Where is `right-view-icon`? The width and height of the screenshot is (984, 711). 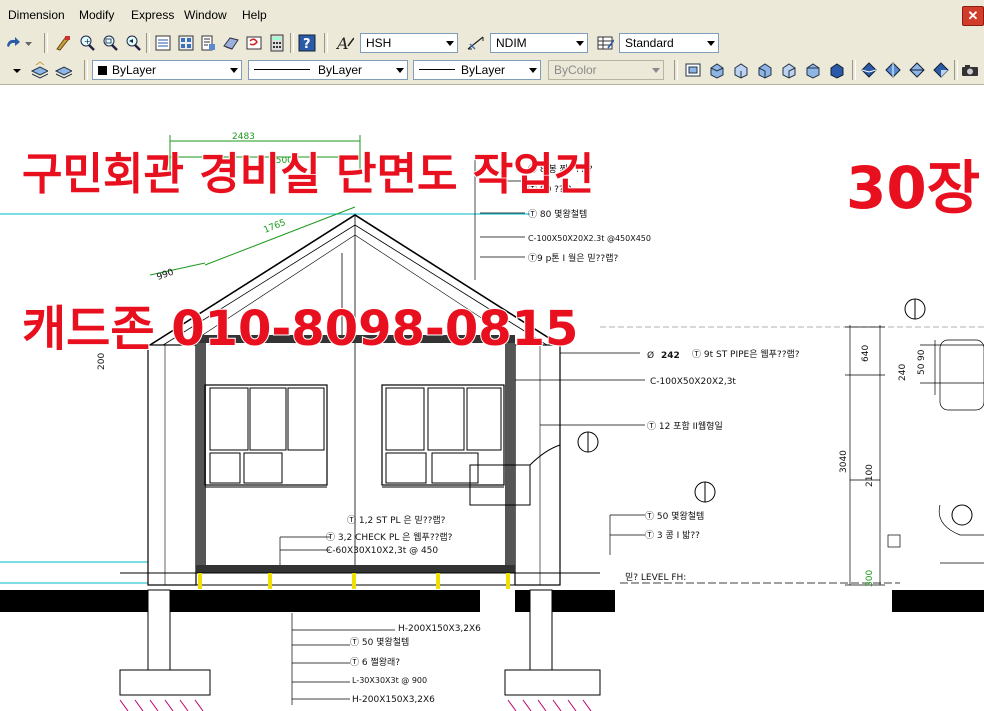 right-view-icon is located at coordinates (789, 70).